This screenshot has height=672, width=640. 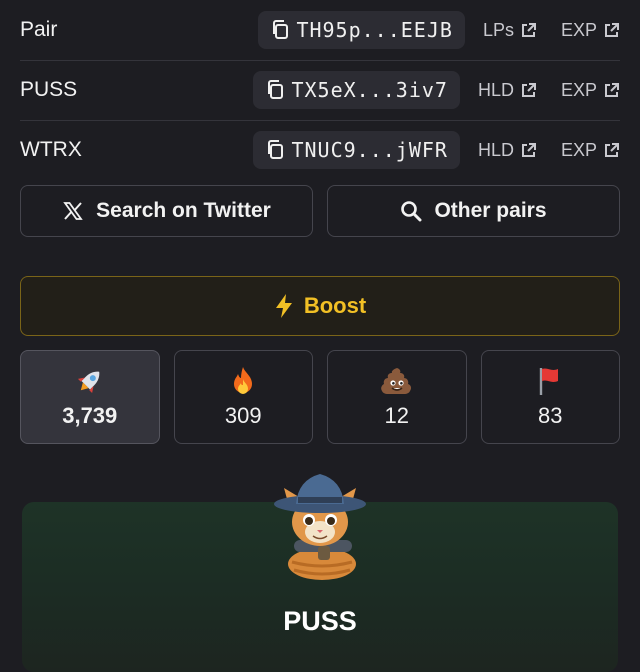 What do you see at coordinates (90, 415) in the screenshot?
I see `rocket-count: 3,739` at bounding box center [90, 415].